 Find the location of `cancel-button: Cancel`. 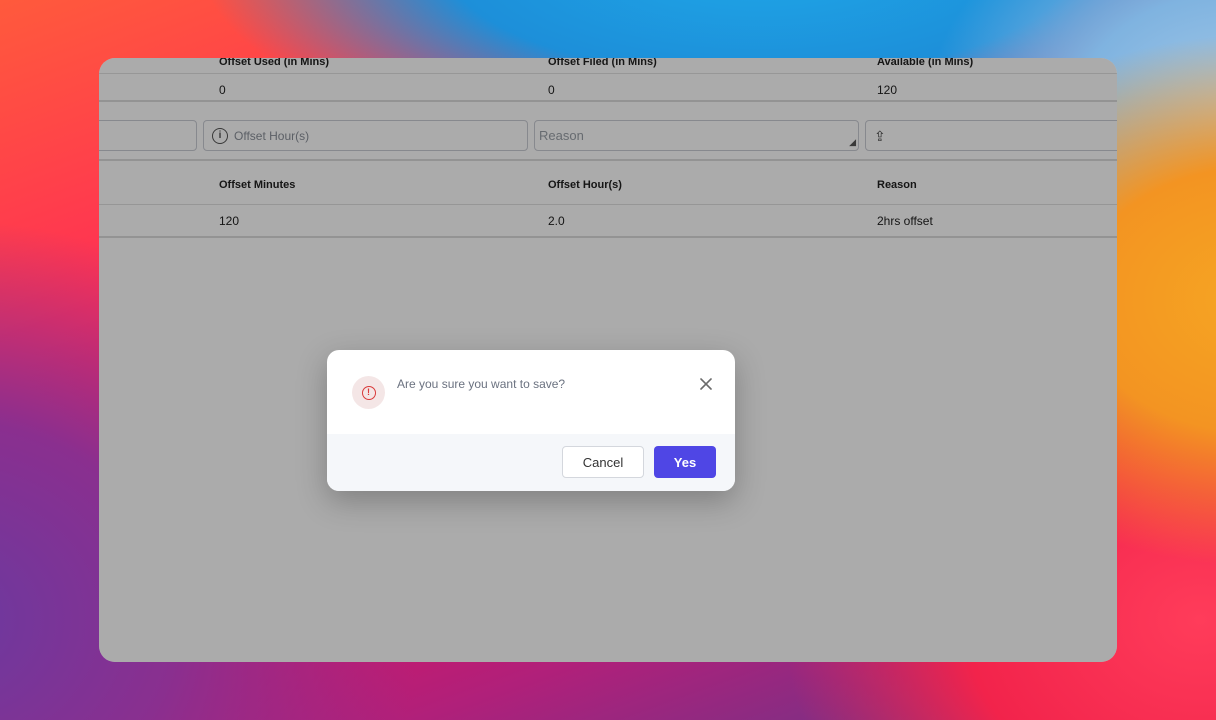

cancel-button: Cancel is located at coordinates (603, 462).